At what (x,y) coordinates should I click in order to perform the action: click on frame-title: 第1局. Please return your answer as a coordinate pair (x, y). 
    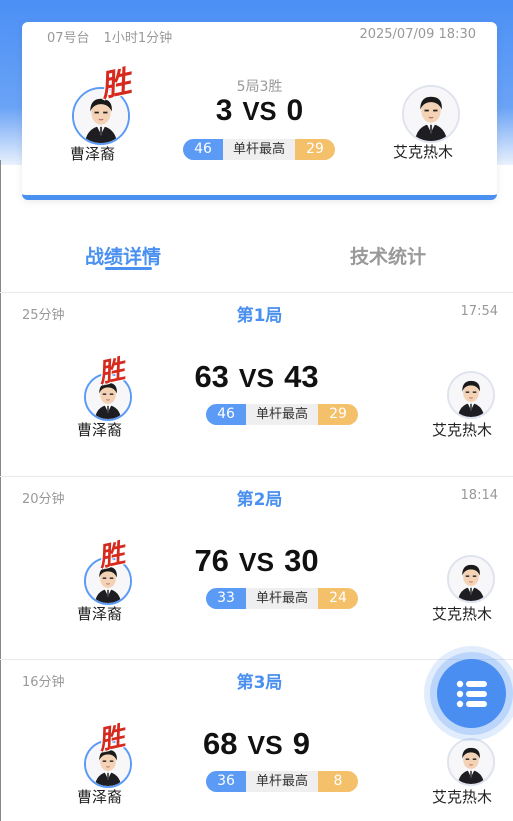
    Looking at the image, I should click on (259, 316).